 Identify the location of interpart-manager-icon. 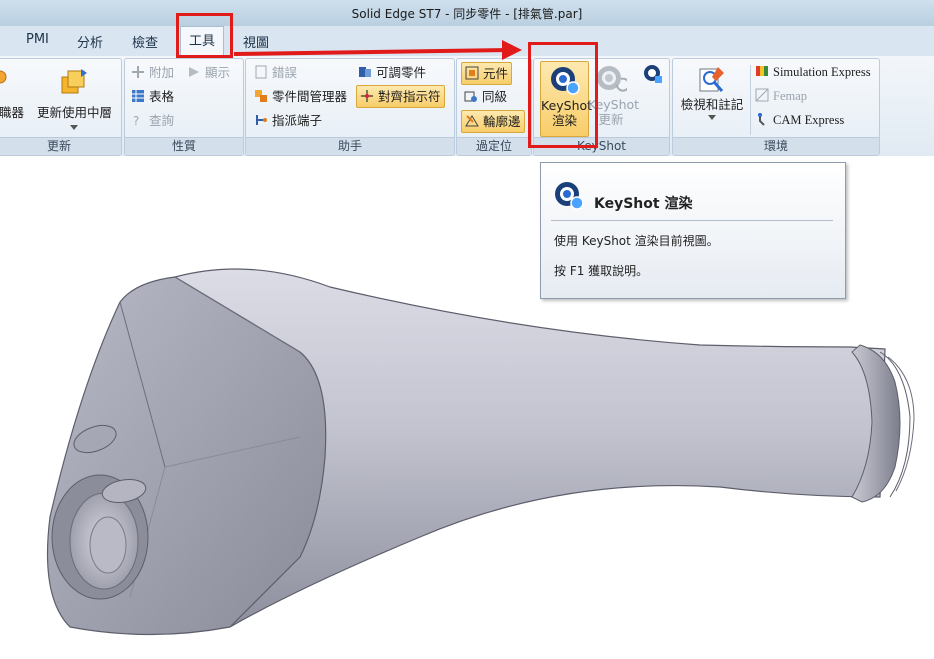
(261, 96).